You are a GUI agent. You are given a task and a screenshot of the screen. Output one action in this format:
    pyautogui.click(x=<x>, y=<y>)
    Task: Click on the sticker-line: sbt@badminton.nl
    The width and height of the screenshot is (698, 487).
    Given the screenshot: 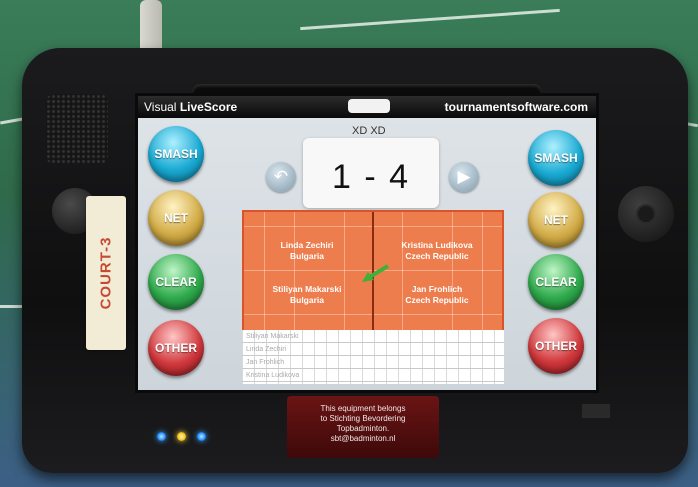 What is the action you would take?
    pyautogui.click(x=363, y=438)
    